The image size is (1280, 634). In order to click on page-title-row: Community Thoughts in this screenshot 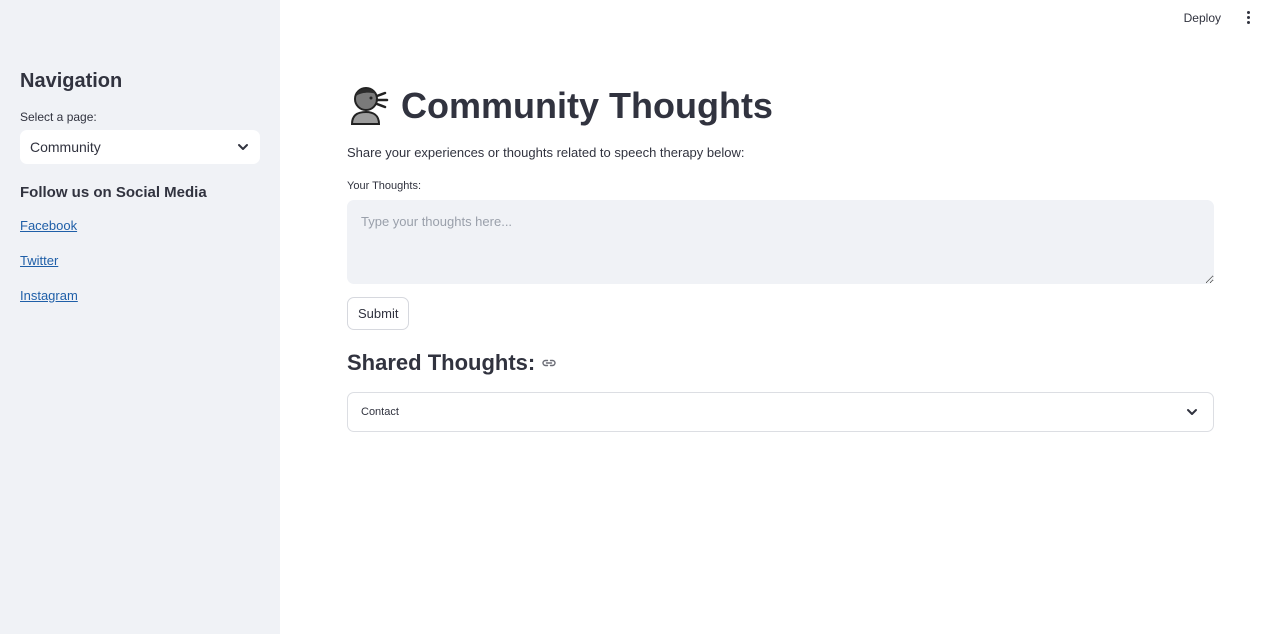, I will do `click(560, 106)`.